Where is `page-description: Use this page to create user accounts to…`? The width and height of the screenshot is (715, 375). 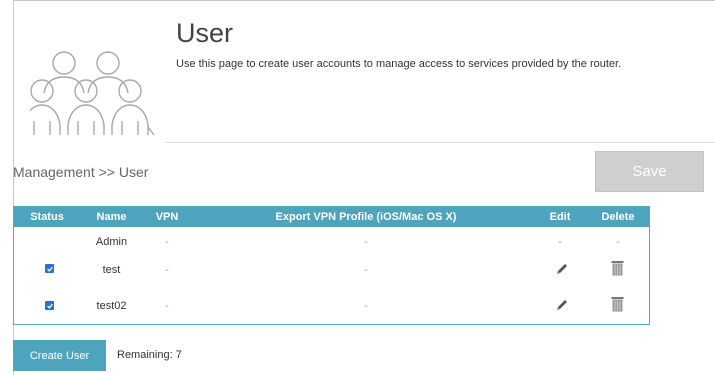 page-description: Use this page to create user accounts to… is located at coordinates (399, 64).